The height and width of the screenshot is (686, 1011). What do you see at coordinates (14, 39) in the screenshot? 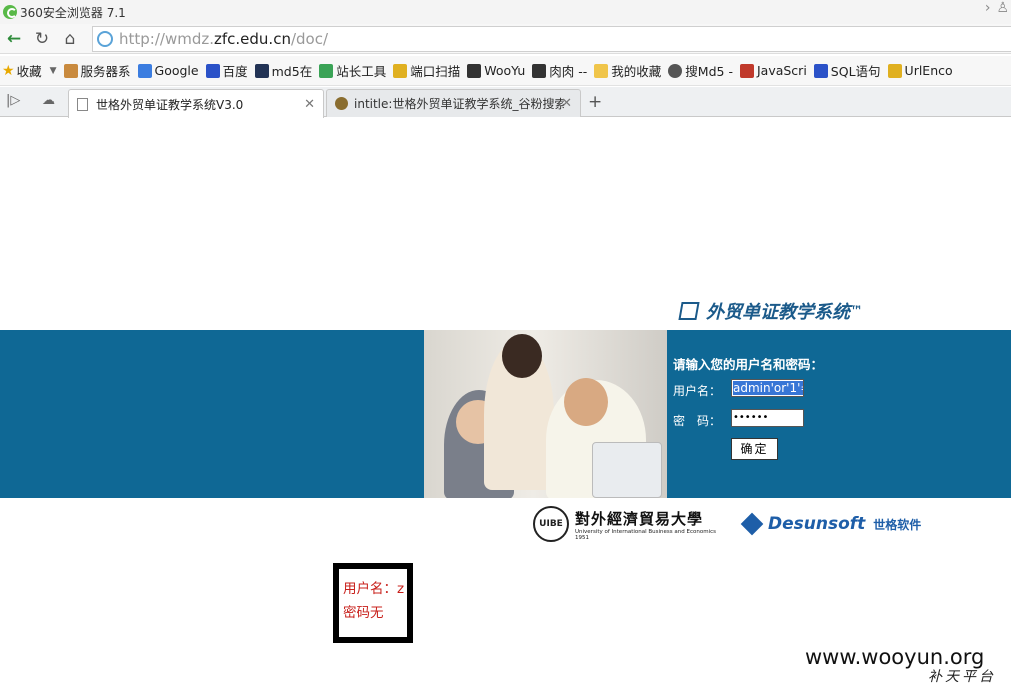
I see `back-arrow-icon: ←` at bounding box center [14, 39].